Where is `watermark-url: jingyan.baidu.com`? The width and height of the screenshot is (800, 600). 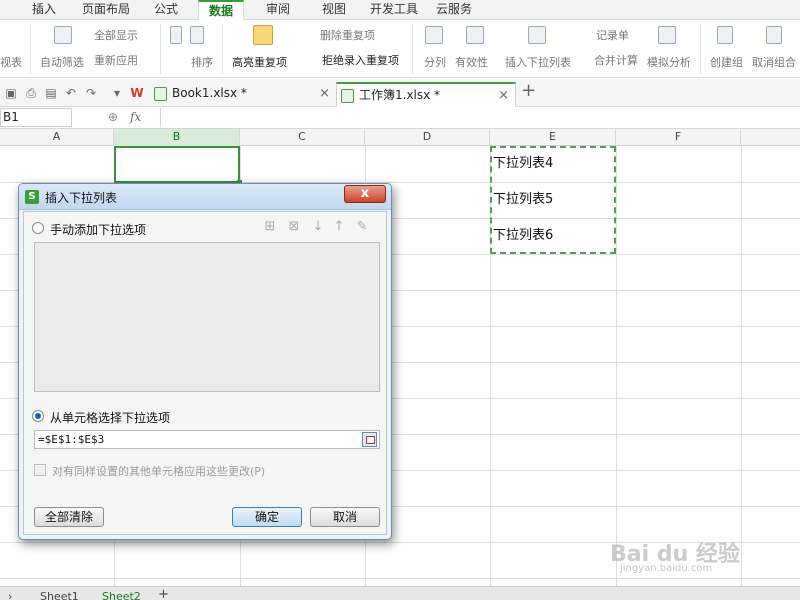
watermark-url: jingyan.baidu.com is located at coordinates (666, 568).